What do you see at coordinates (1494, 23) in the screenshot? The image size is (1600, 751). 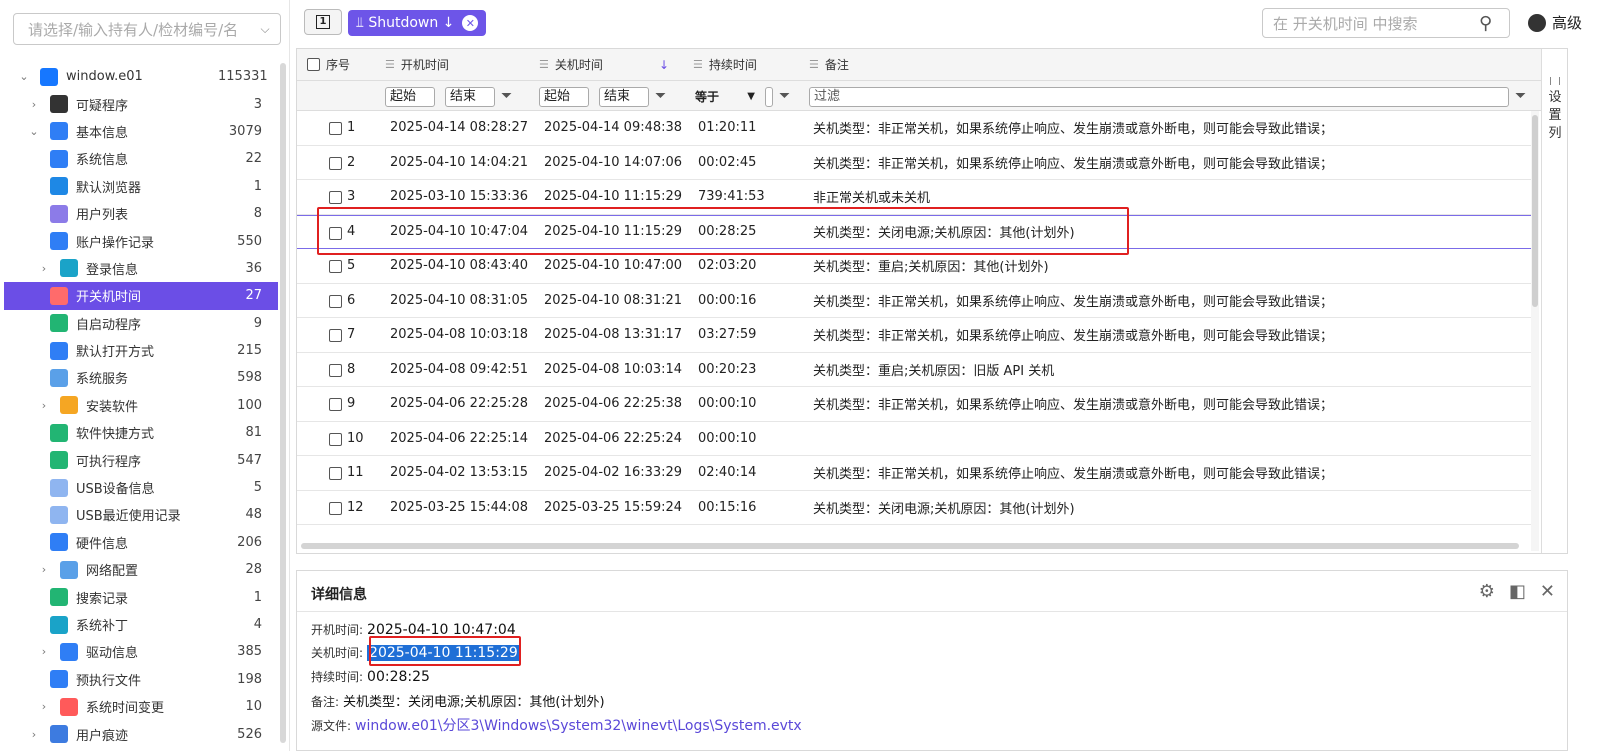 I see `search-icon: ⚲` at bounding box center [1494, 23].